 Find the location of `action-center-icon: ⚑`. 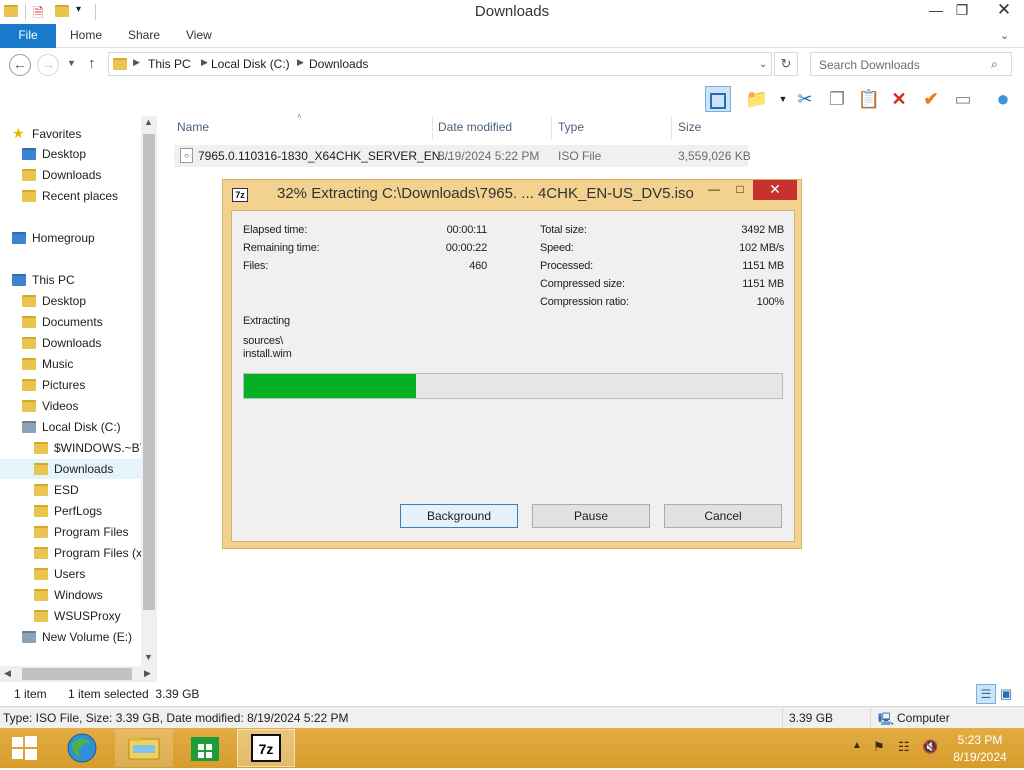

action-center-icon: ⚑ is located at coordinates (879, 747).